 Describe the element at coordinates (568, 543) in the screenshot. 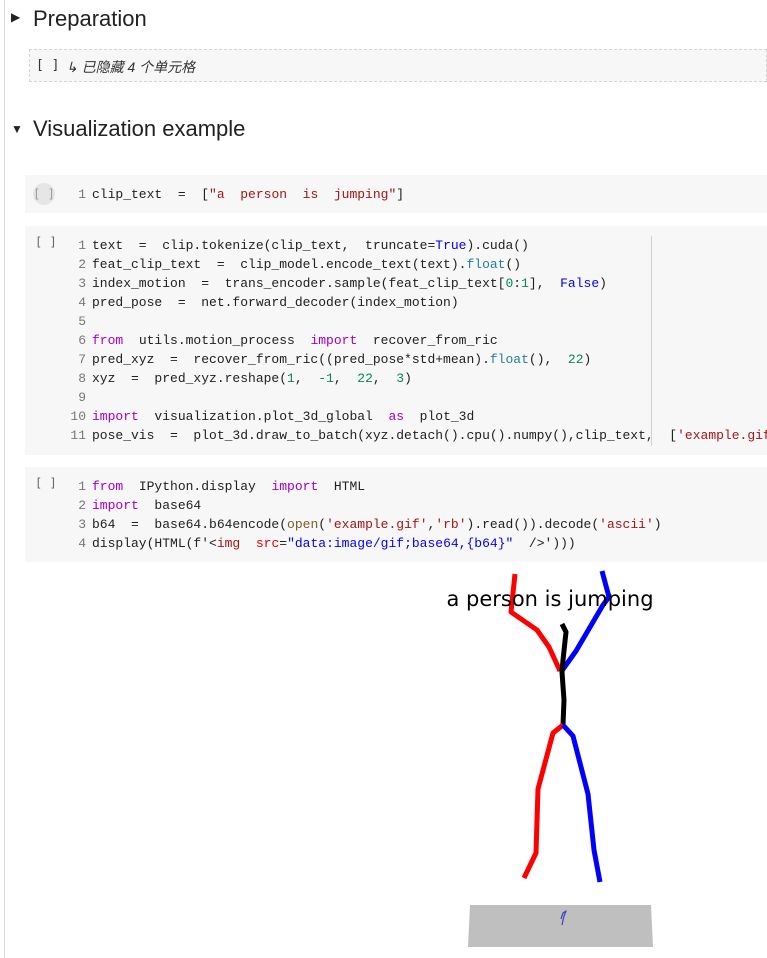

I see `code-token: ))` at that location.